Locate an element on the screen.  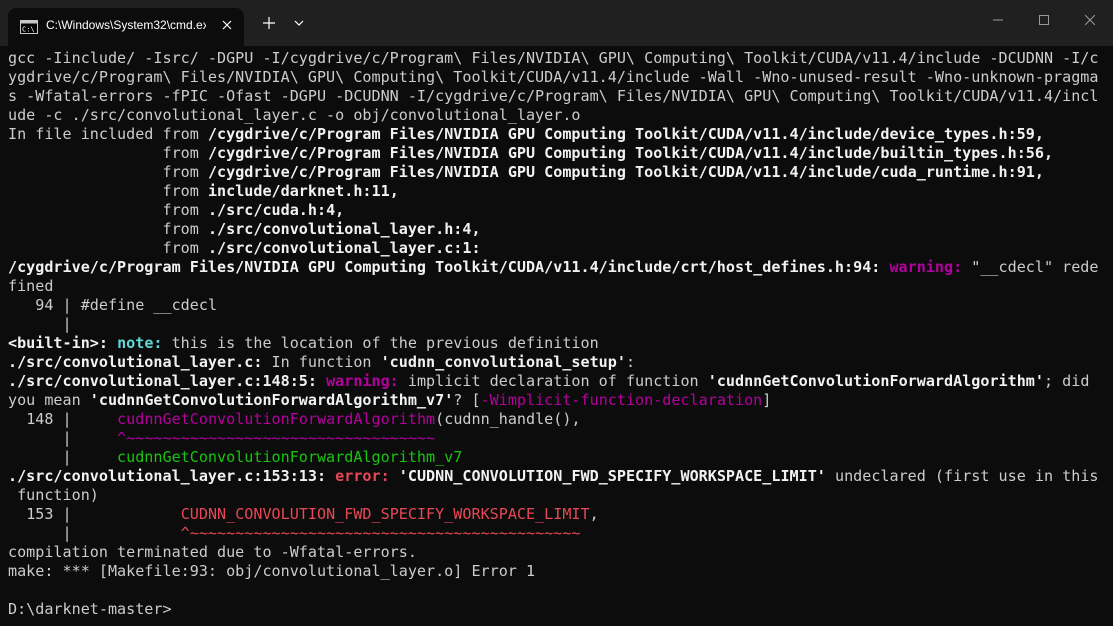
console-line: fined is located at coordinates (31, 286).